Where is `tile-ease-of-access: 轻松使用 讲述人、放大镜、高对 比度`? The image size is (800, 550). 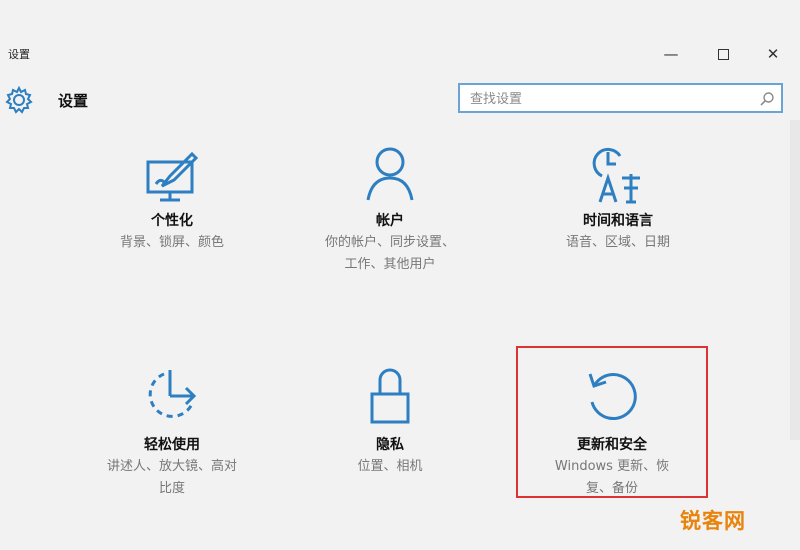 tile-ease-of-access: 轻松使用 讲述人、放大镜、高对 比度 is located at coordinates (172, 434).